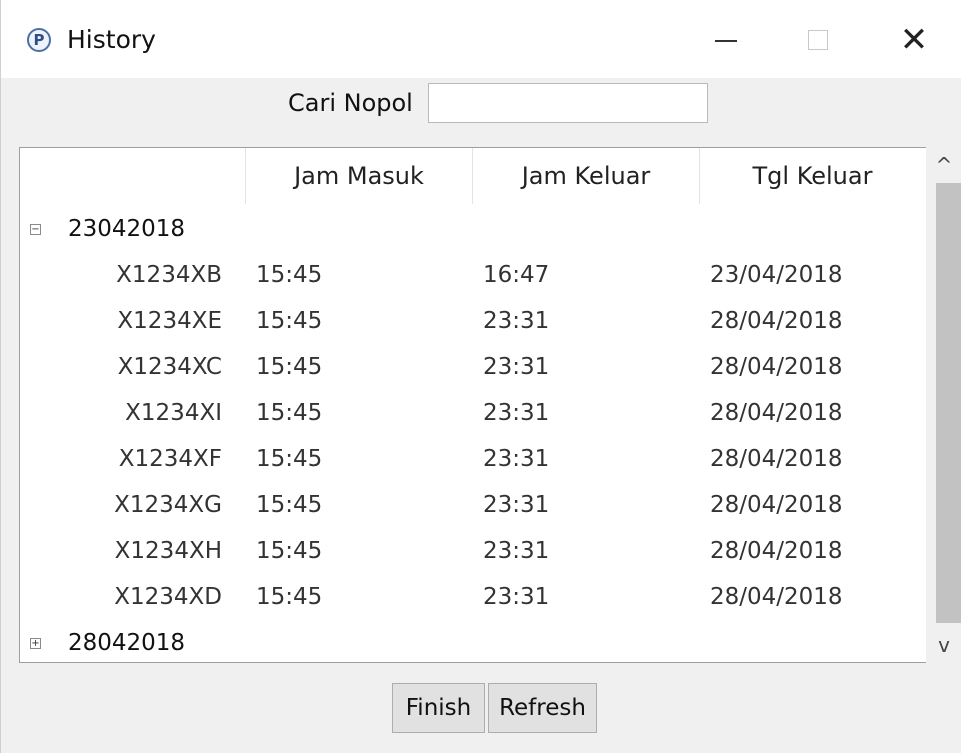 The width and height of the screenshot is (961, 753). Describe the element at coordinates (173, 413) in the screenshot. I see `cell-nopol: X1234XI` at that location.